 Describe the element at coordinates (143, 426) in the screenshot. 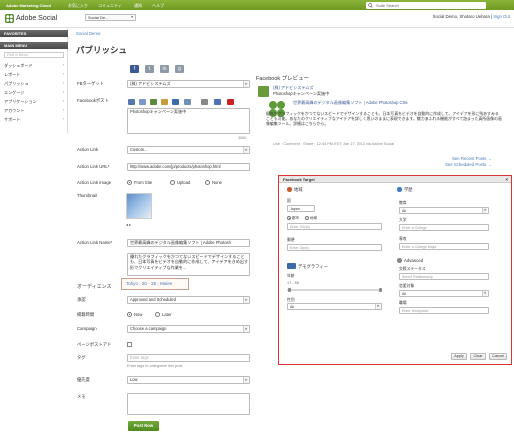

I see `post-now-button: Post Now` at that location.